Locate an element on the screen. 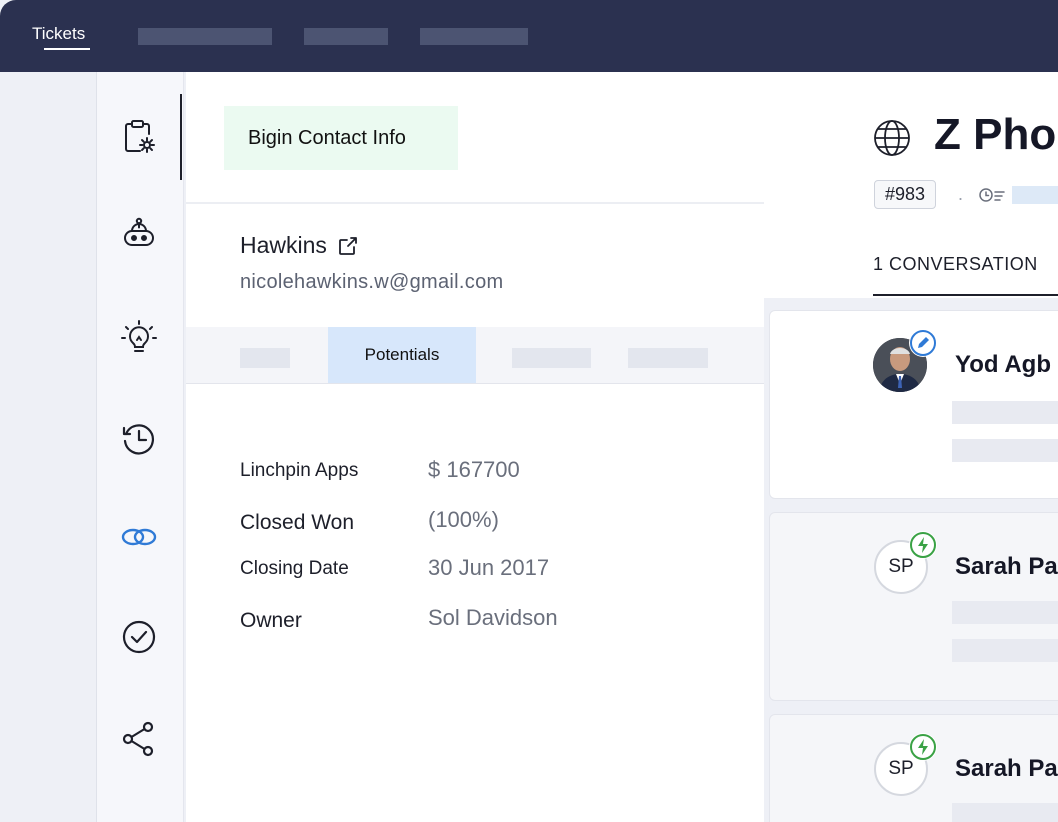  ticket-header: Z Phon #983 . 1 CONVERSATION is located at coordinates (911, 185).